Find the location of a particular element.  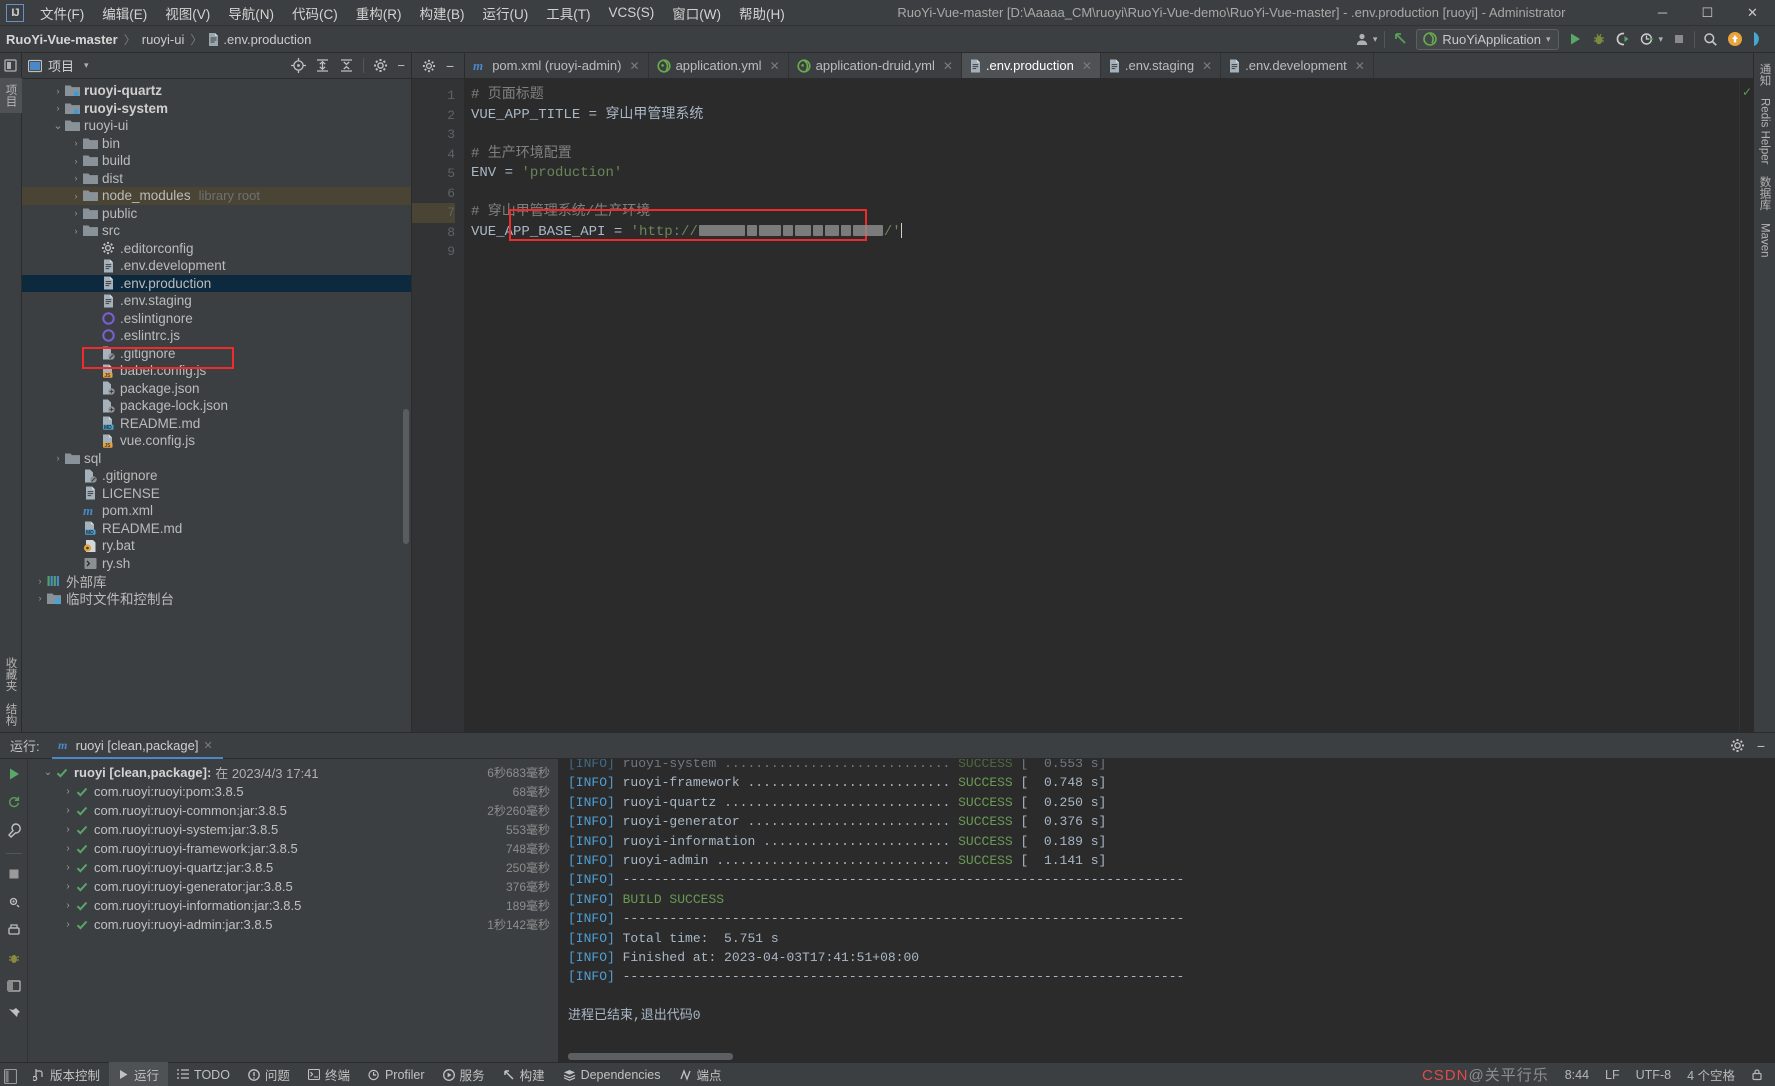

sidebar-item-structure: 结构 is located at coordinates (11, 714).